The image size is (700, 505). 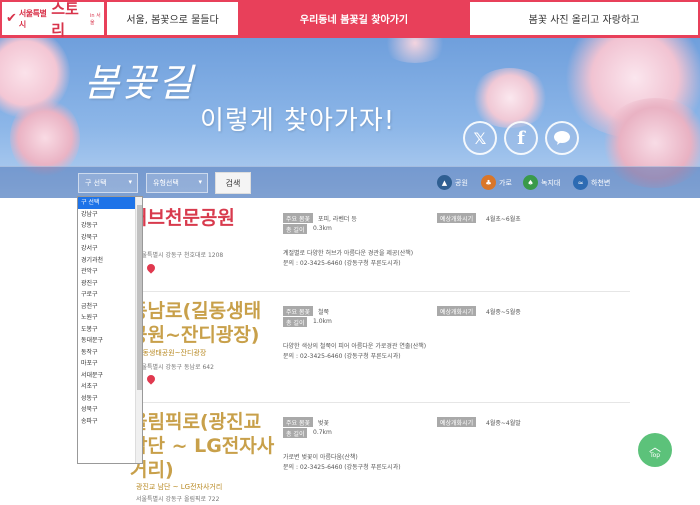 What do you see at coordinates (584, 18) in the screenshot?
I see `tab-upload-photo: 봄꽃 사진 올리고 자랑하고` at bounding box center [584, 18].